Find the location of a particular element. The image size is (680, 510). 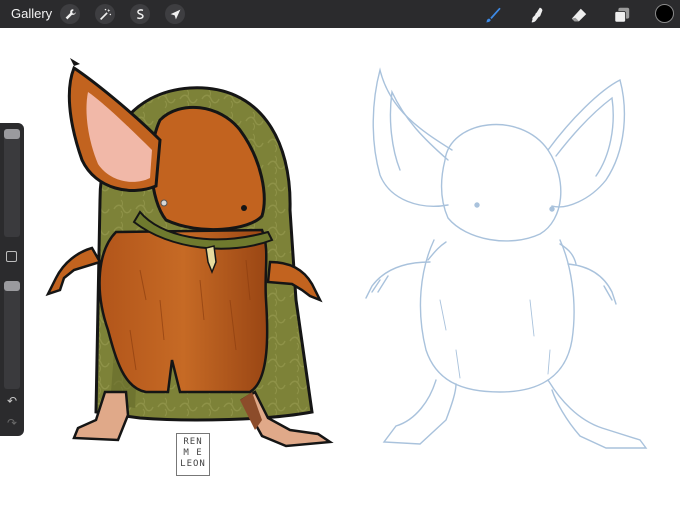

brush-size-slider is located at coordinates (12, 183).